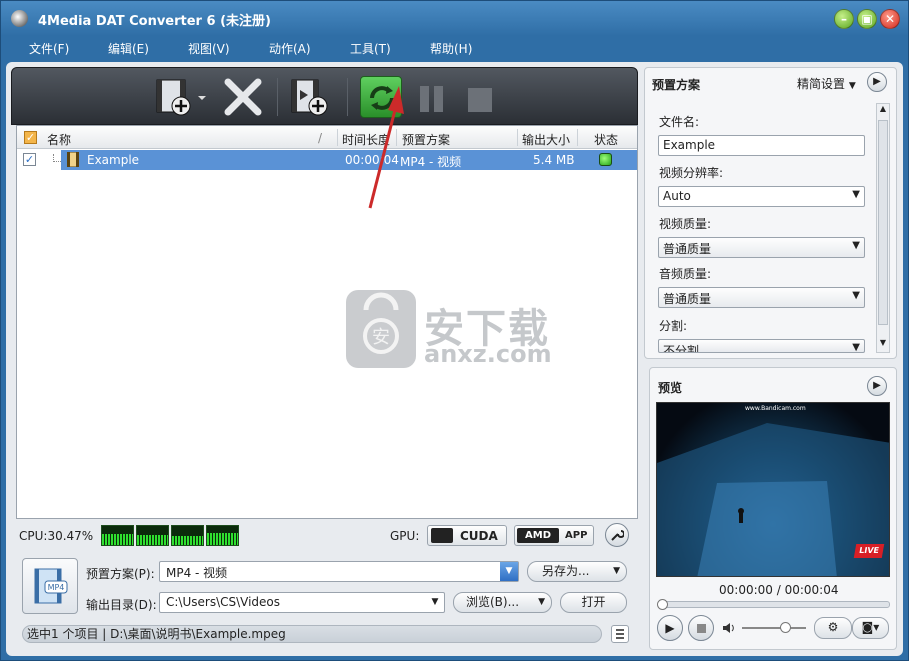 The width and height of the screenshot is (909, 661). Describe the element at coordinates (685, 274) in the screenshot. I see `audio-quality-label: 音频质量:` at that location.